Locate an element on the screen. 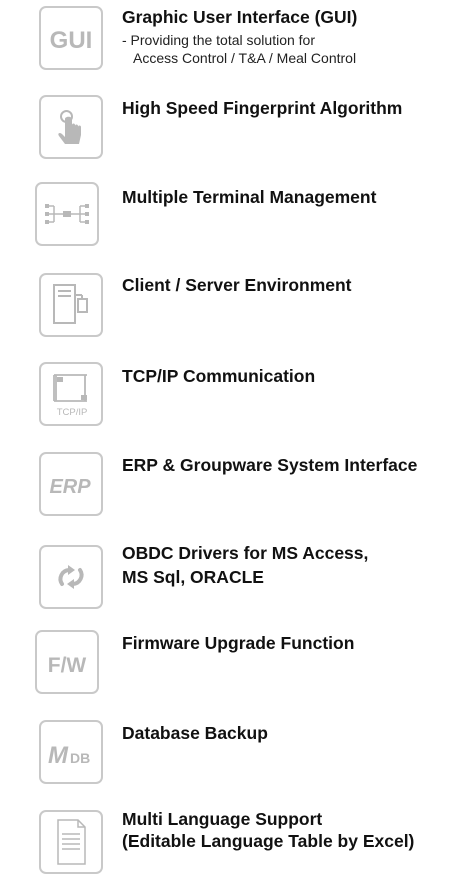 Image resolution: width=454 pixels, height=874 pixels. gui-icon-label: GUI is located at coordinates (71, 40).